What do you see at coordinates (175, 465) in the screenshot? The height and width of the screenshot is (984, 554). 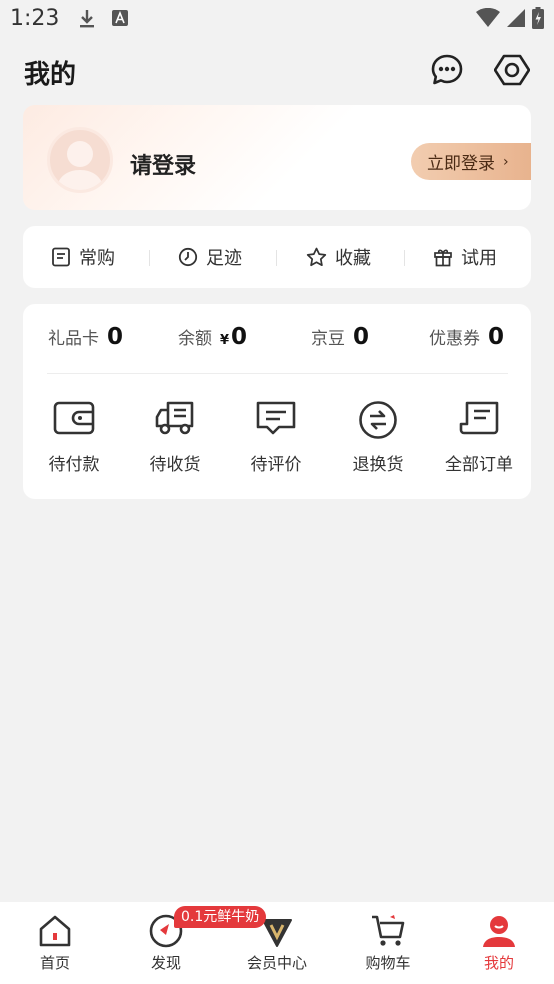 I see `order-label: 待收货` at bounding box center [175, 465].